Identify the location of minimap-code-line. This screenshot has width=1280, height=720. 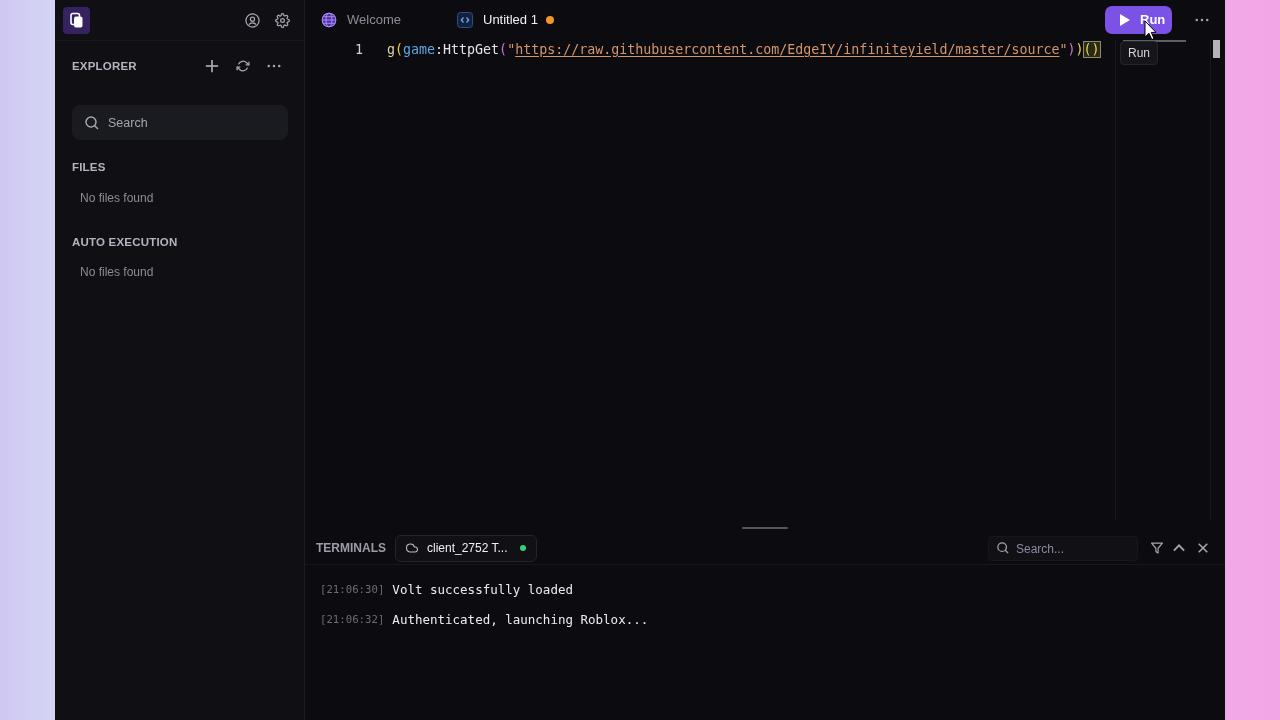
(1154, 41).